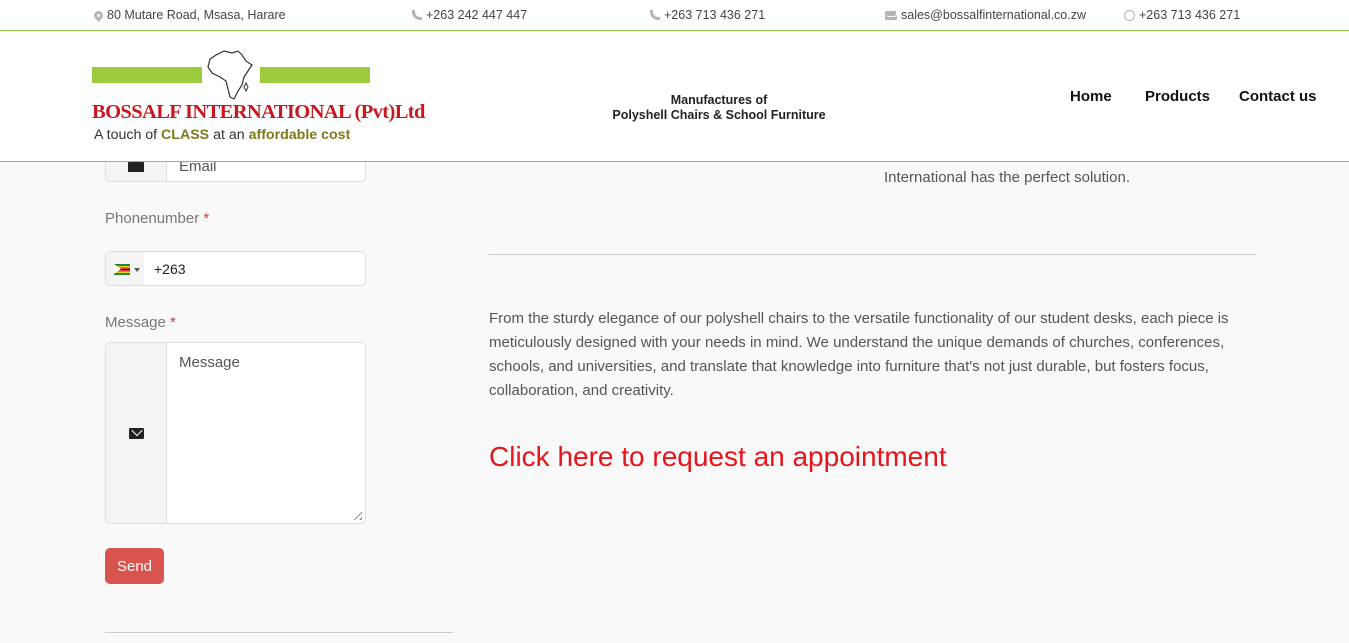  What do you see at coordinates (1129, 15) in the screenshot?
I see `whatsapp-icon` at bounding box center [1129, 15].